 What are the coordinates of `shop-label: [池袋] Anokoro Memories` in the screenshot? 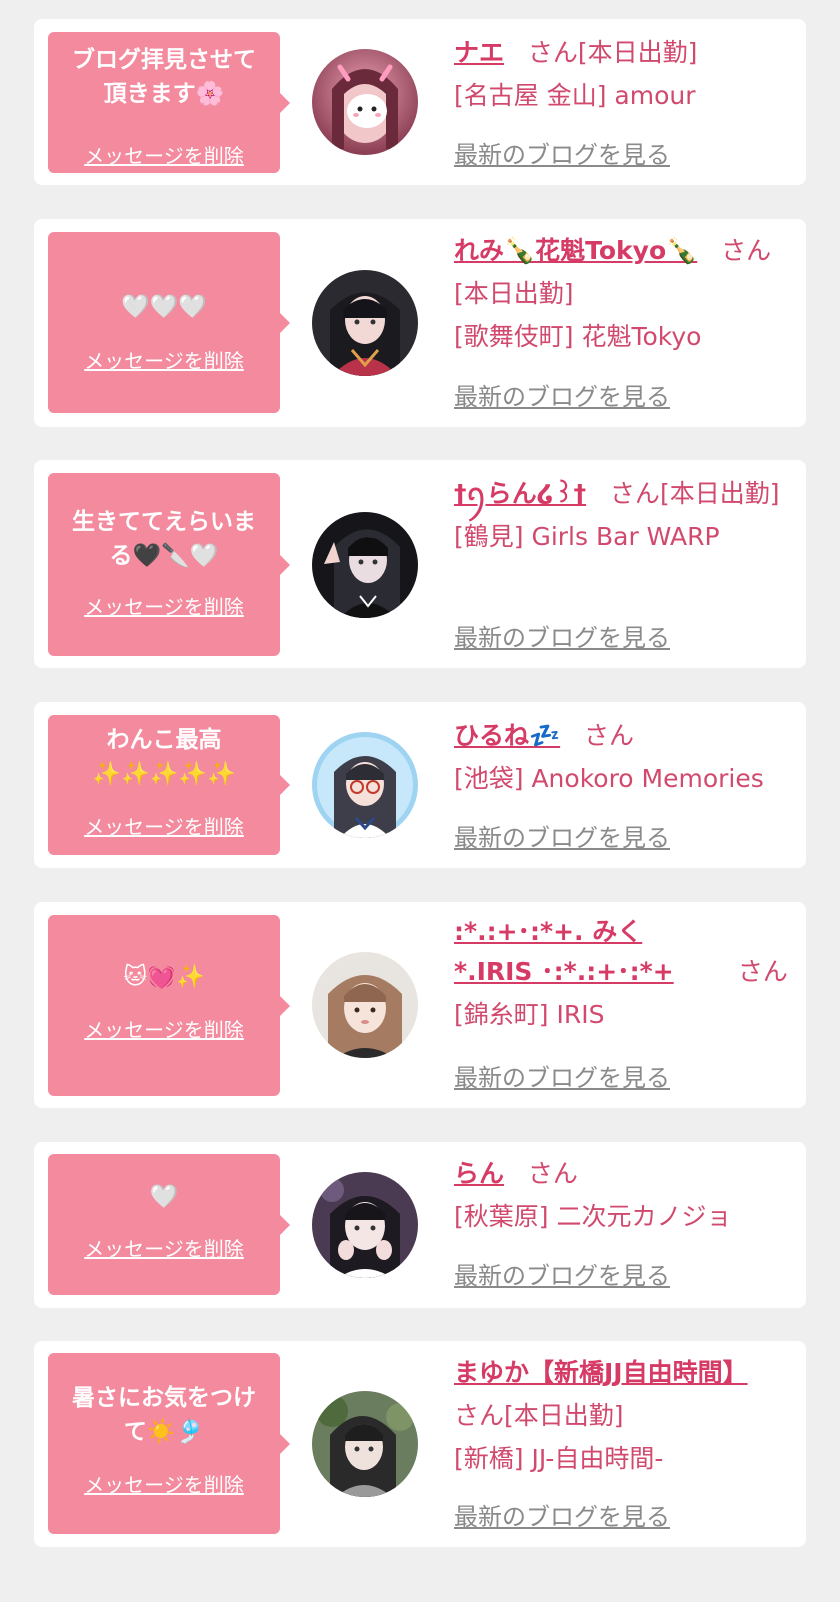 It's located at (609, 778).